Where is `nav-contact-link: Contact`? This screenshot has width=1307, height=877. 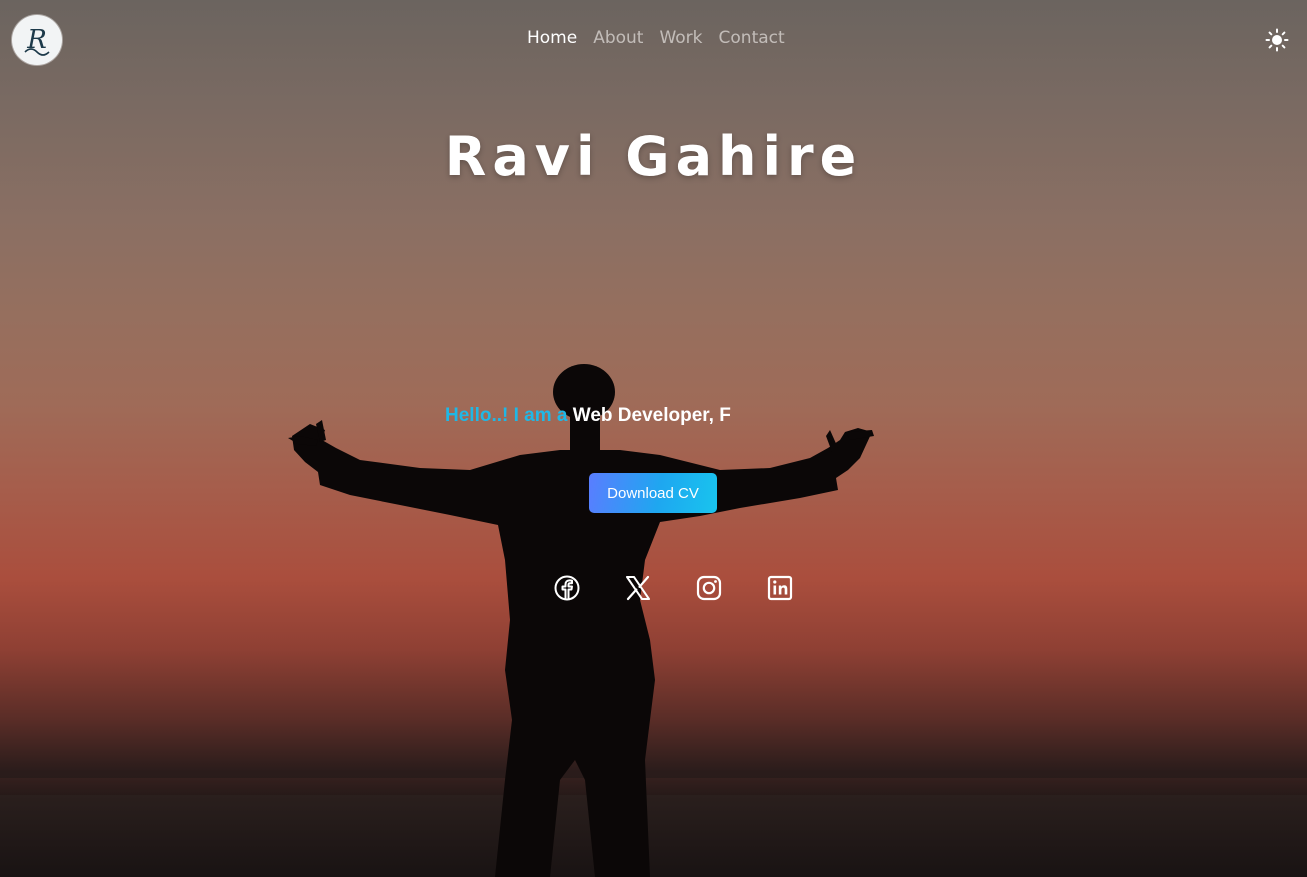
nav-contact-link: Contact is located at coordinates (752, 38).